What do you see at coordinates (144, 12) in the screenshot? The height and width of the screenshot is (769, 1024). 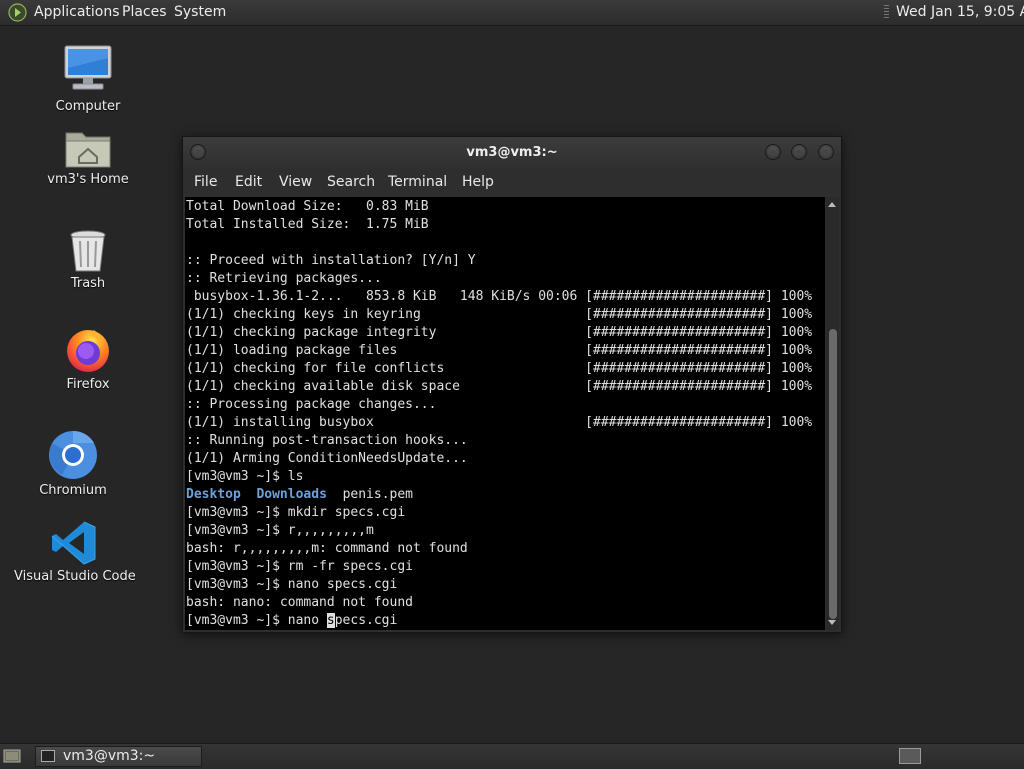 I see `places-menu: Places` at bounding box center [144, 12].